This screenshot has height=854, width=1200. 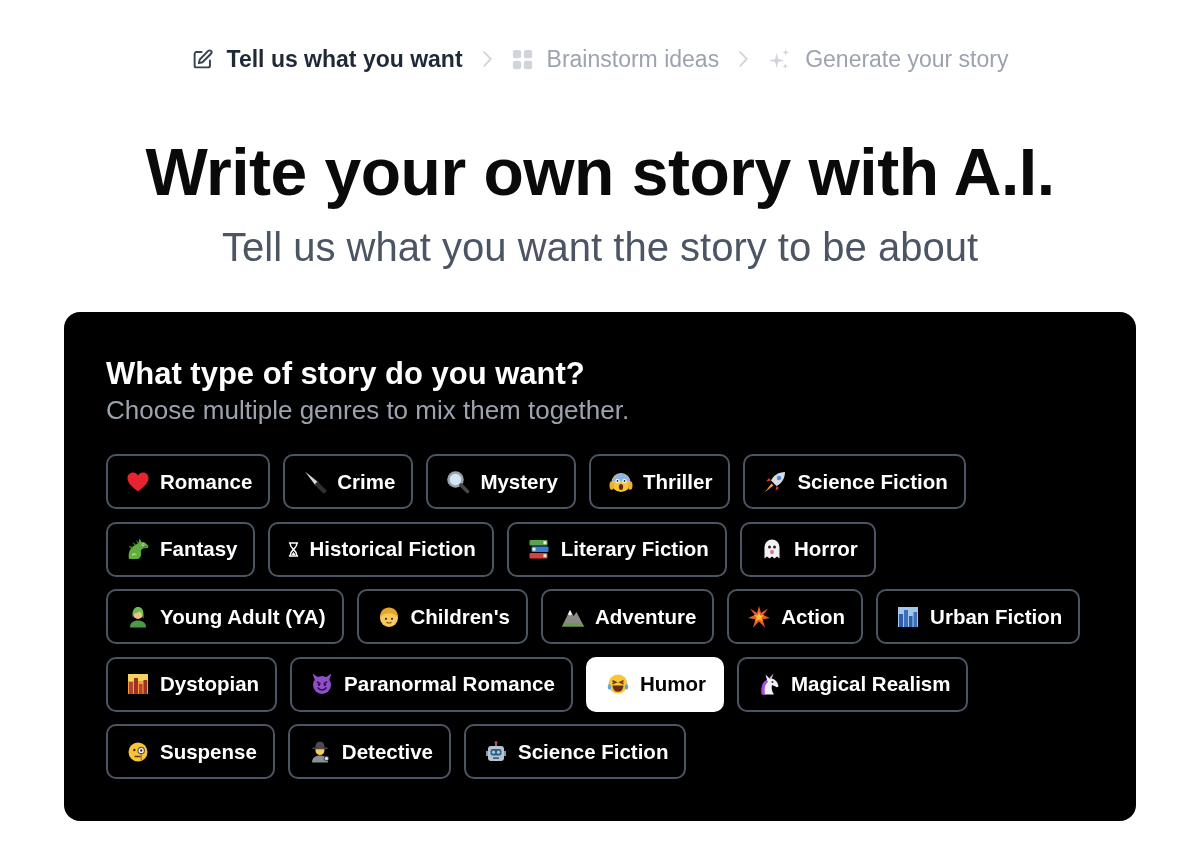 I want to click on step-label: Brainstorm ideas, so click(x=633, y=59).